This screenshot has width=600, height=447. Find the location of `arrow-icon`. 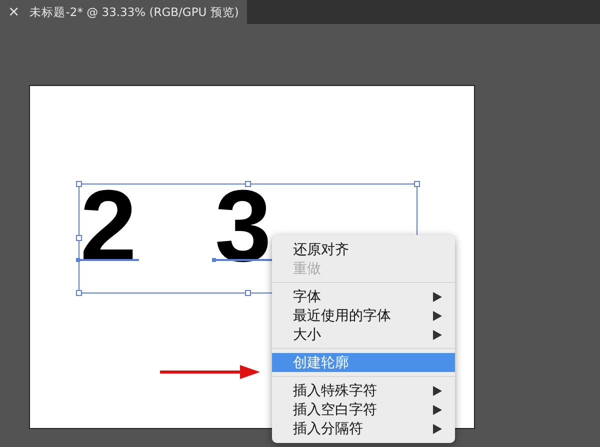

arrow-icon is located at coordinates (210, 372).